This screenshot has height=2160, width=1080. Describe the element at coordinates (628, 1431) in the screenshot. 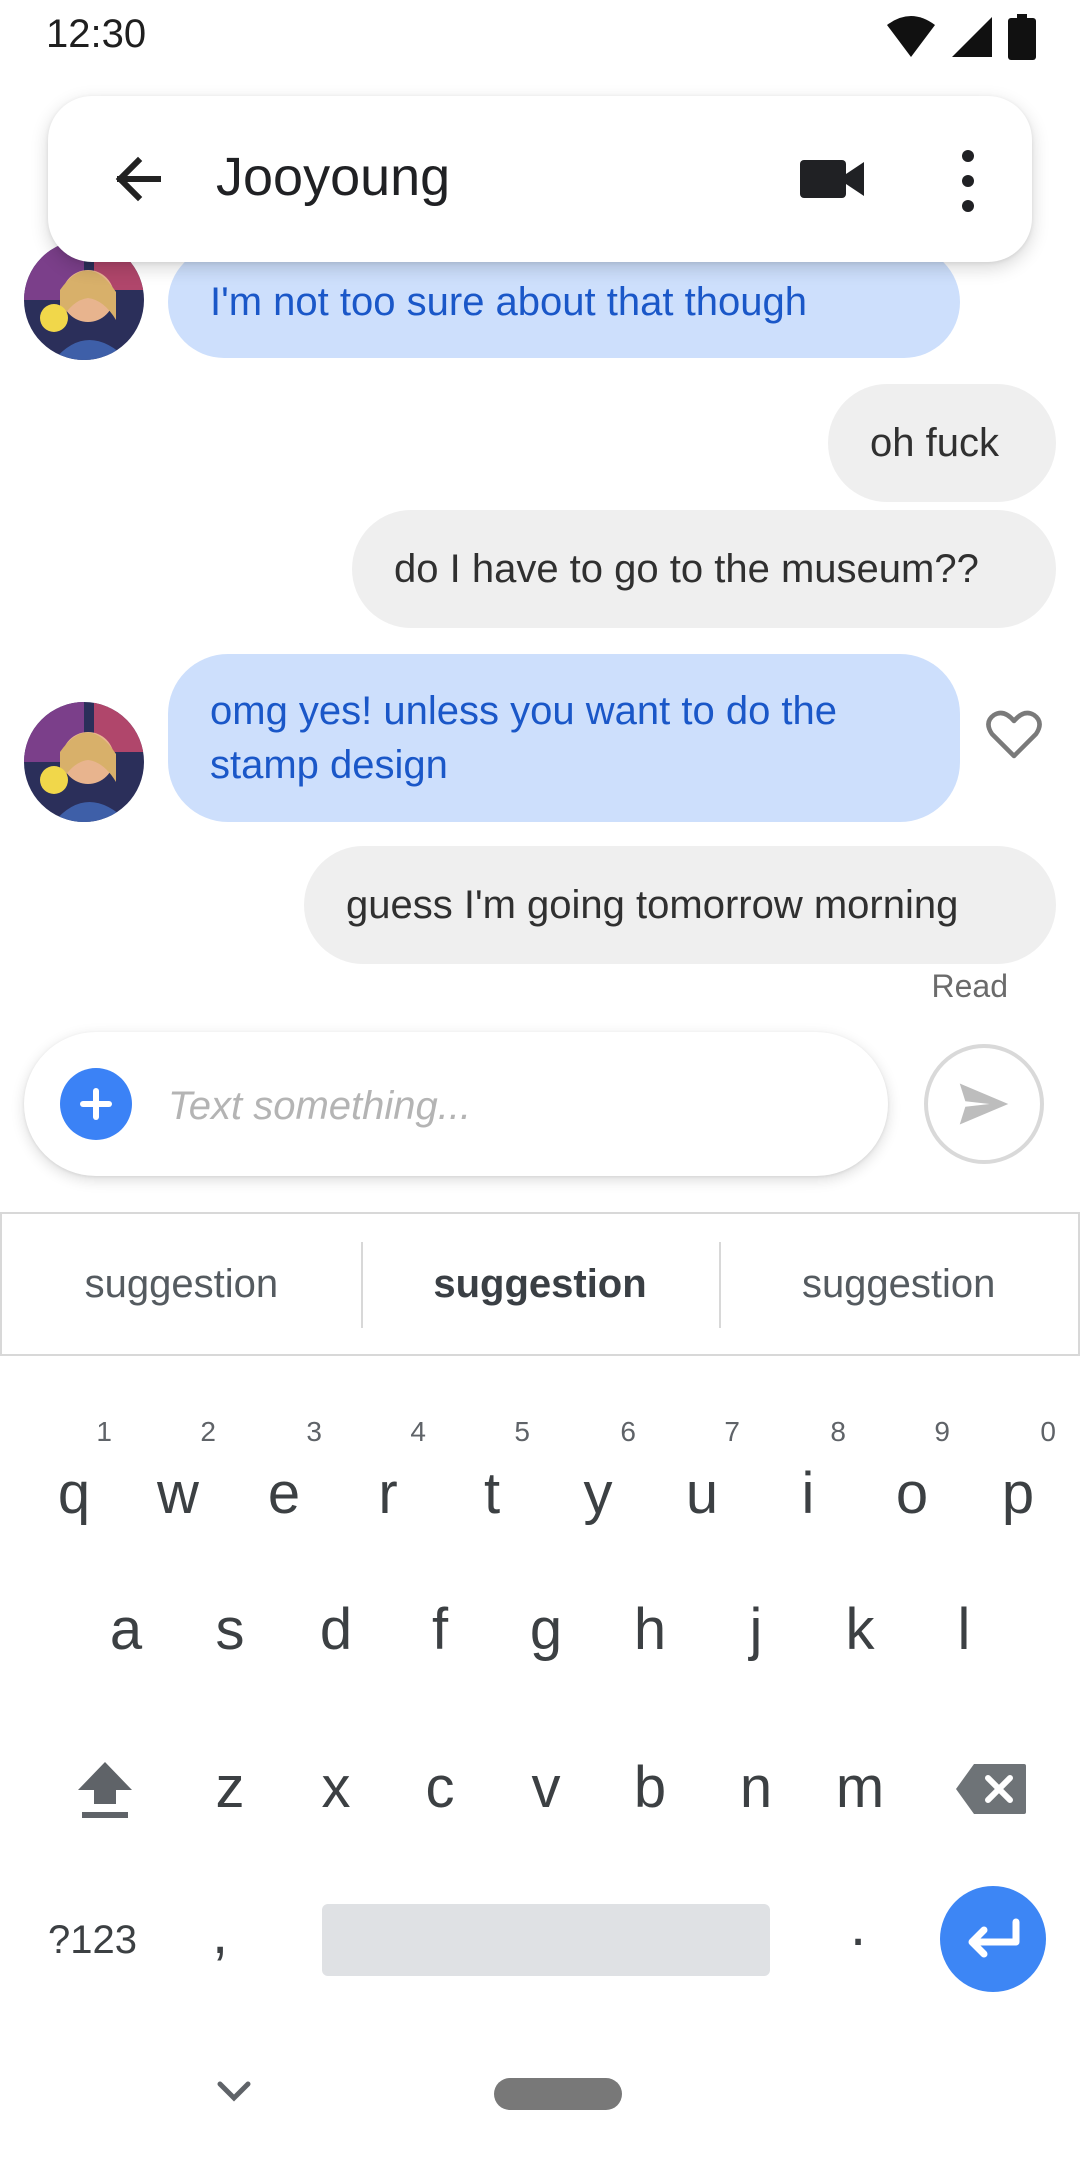

I see `key-number-hint: 6` at that location.